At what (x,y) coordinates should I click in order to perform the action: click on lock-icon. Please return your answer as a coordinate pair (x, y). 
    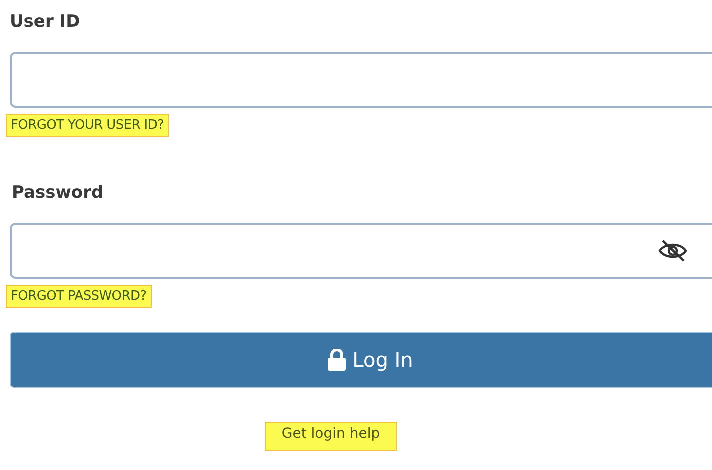
    Looking at the image, I should click on (336, 360).